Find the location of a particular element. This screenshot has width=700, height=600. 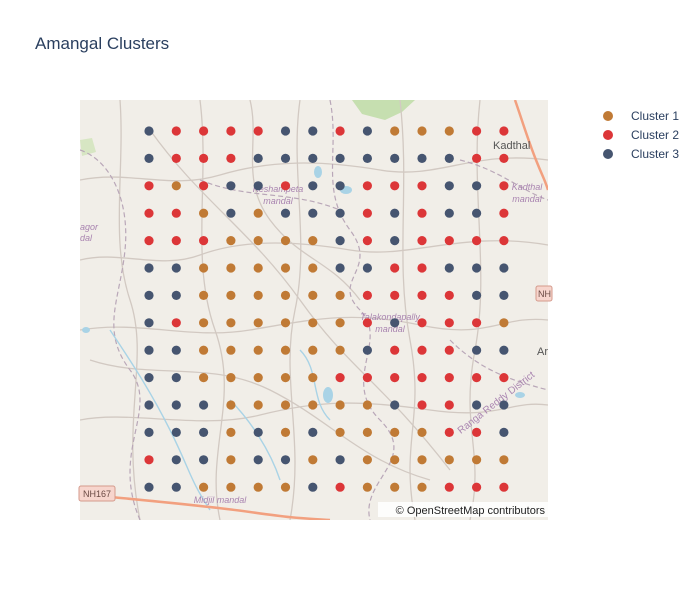

legend-item-cluster-1: Cluster 1 is located at coordinates (639, 115).